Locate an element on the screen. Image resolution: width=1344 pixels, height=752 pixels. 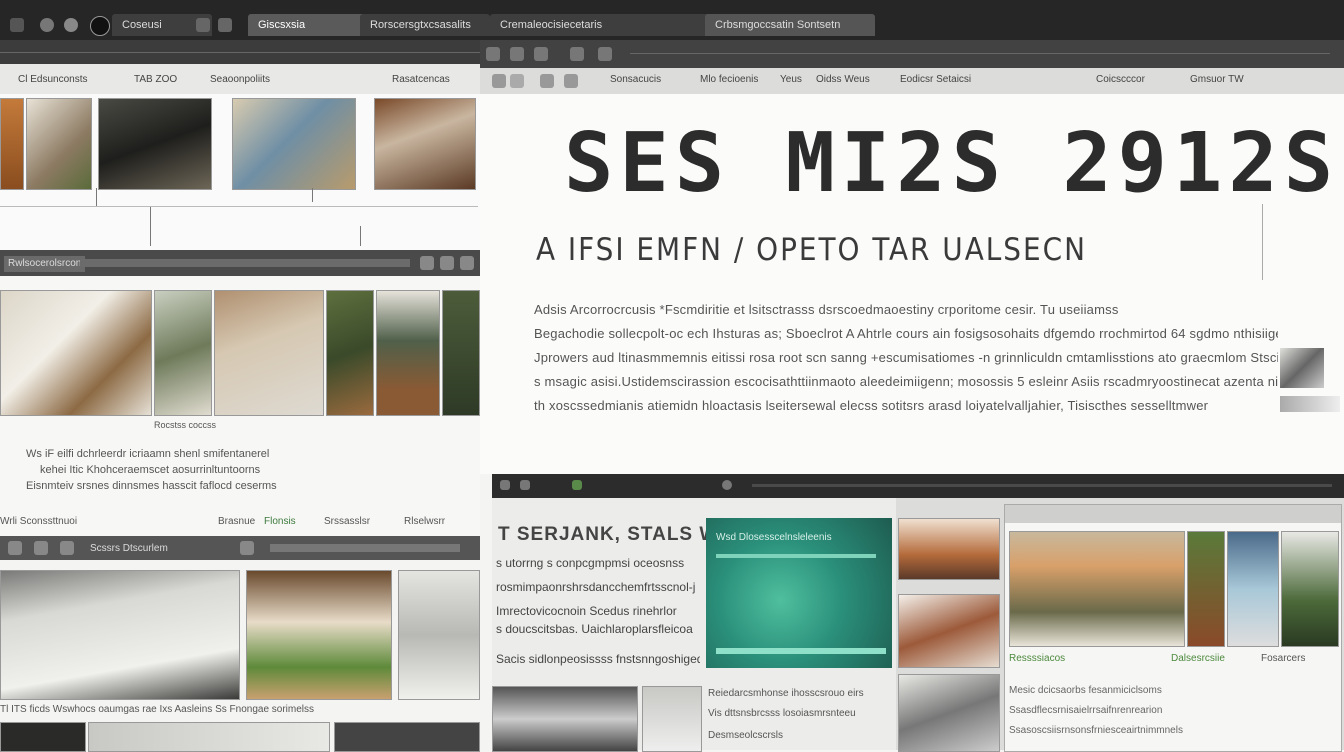
toolbar-item: Mlo fecioenis is located at coordinates (729, 80).